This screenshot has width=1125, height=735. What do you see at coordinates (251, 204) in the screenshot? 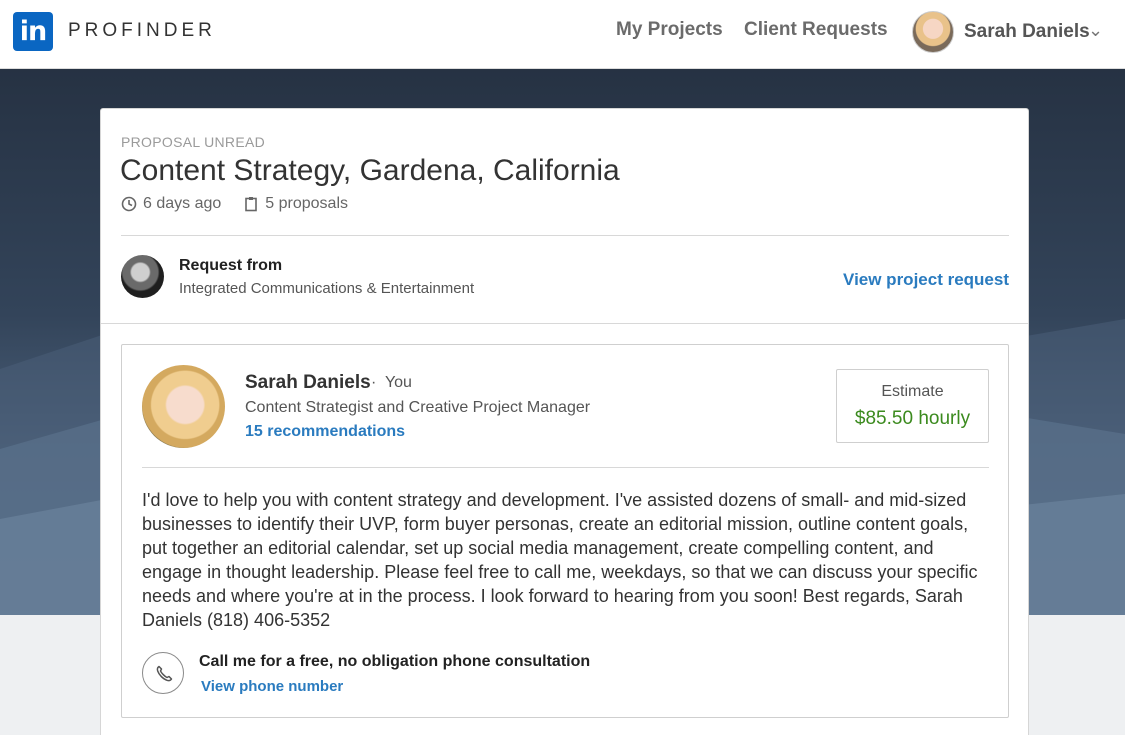
I see `clipboard-icon` at bounding box center [251, 204].